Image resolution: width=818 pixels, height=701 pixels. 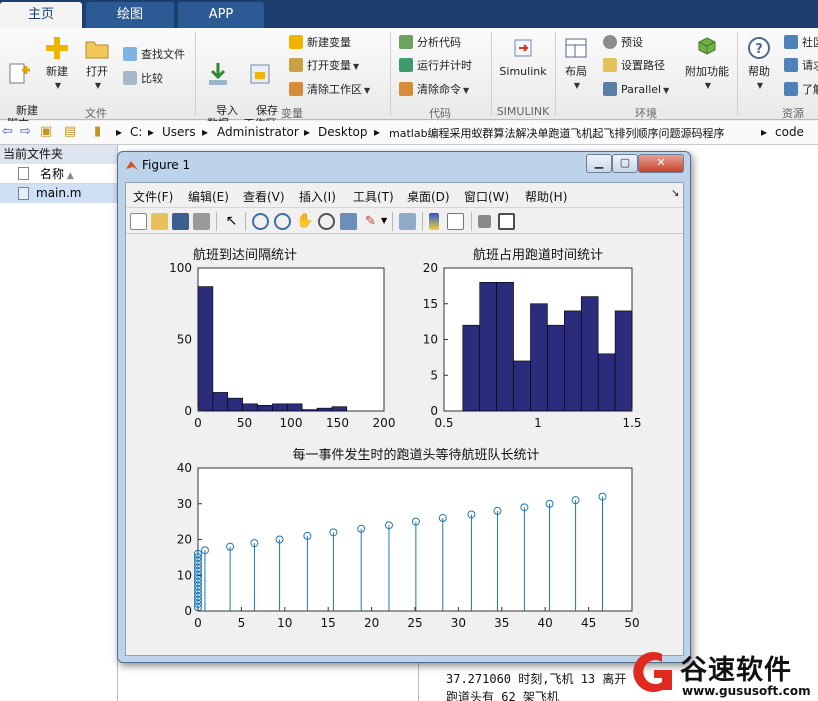 What do you see at coordinates (153, 196) in the screenshot?
I see `menu-file: 文件(F)` at bounding box center [153, 196].